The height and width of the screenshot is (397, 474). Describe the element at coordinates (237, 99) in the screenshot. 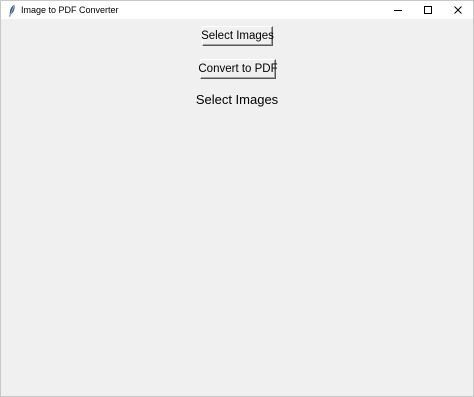

I see `status-label: Select Images` at that location.